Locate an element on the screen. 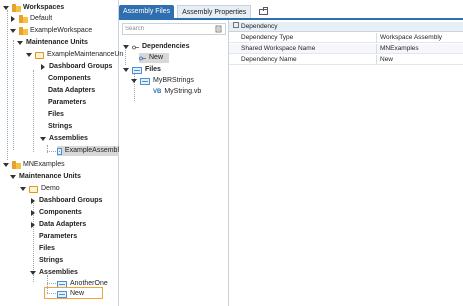 The image size is (463, 306). tree-item-parameters: Parameters is located at coordinates (67, 103).